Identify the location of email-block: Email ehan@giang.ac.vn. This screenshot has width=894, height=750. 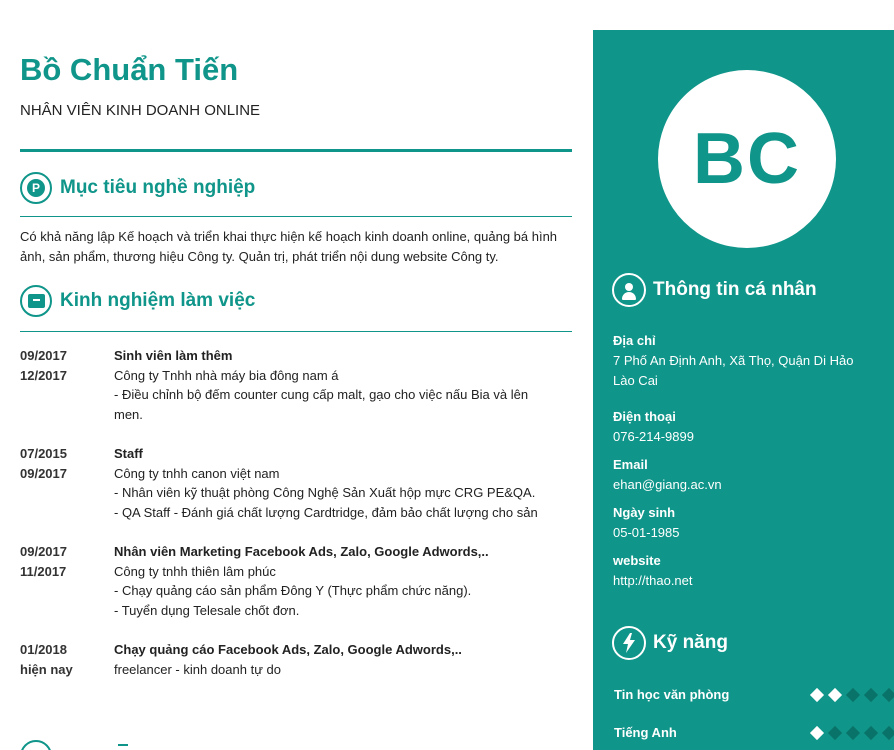
(748, 475).